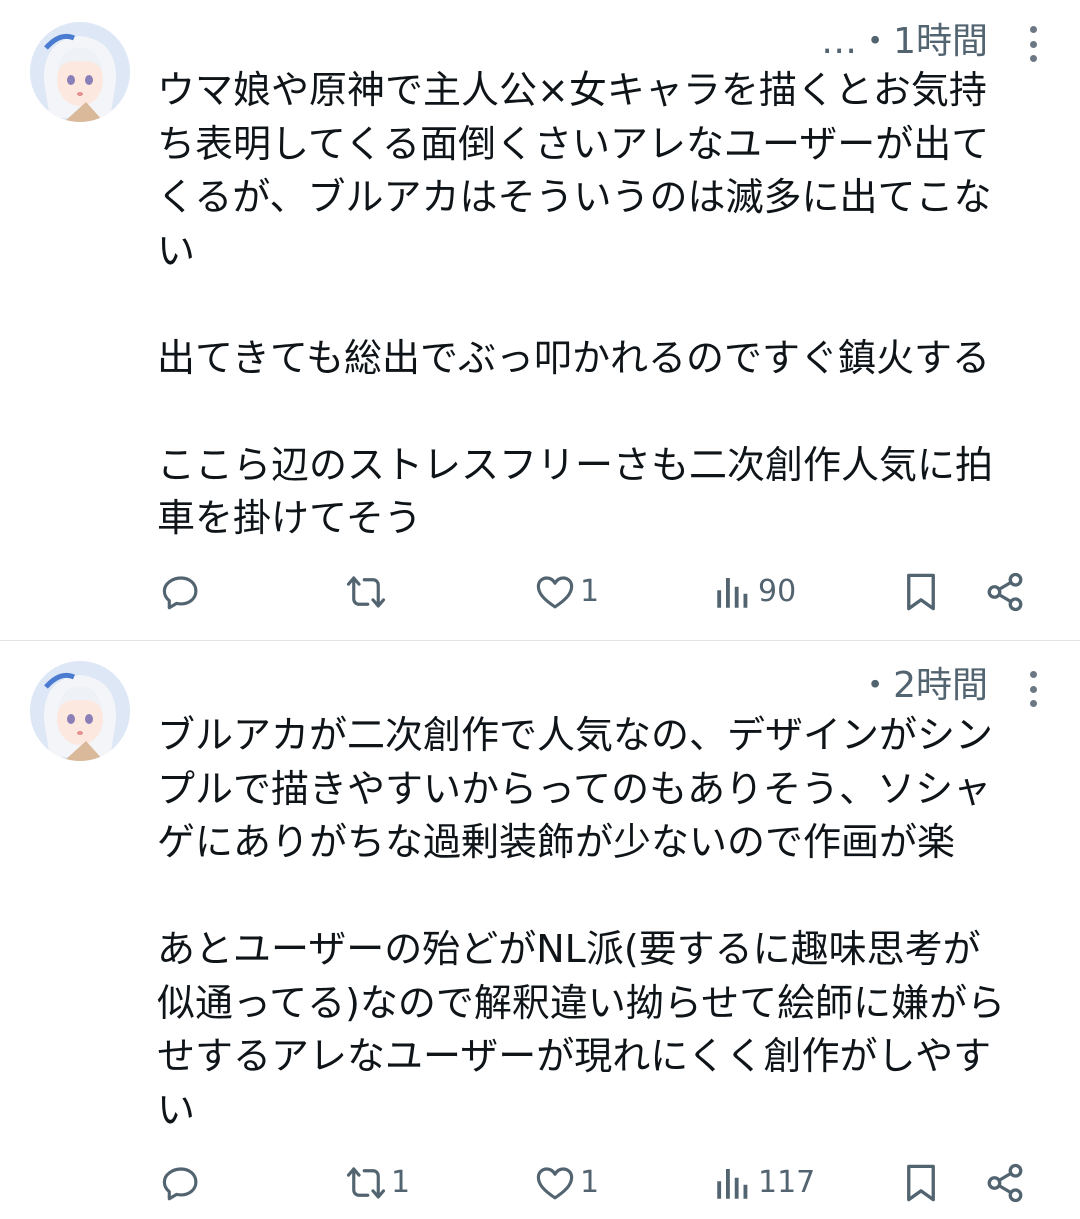  What do you see at coordinates (777, 591) in the screenshot?
I see `views-count: 90` at bounding box center [777, 591].